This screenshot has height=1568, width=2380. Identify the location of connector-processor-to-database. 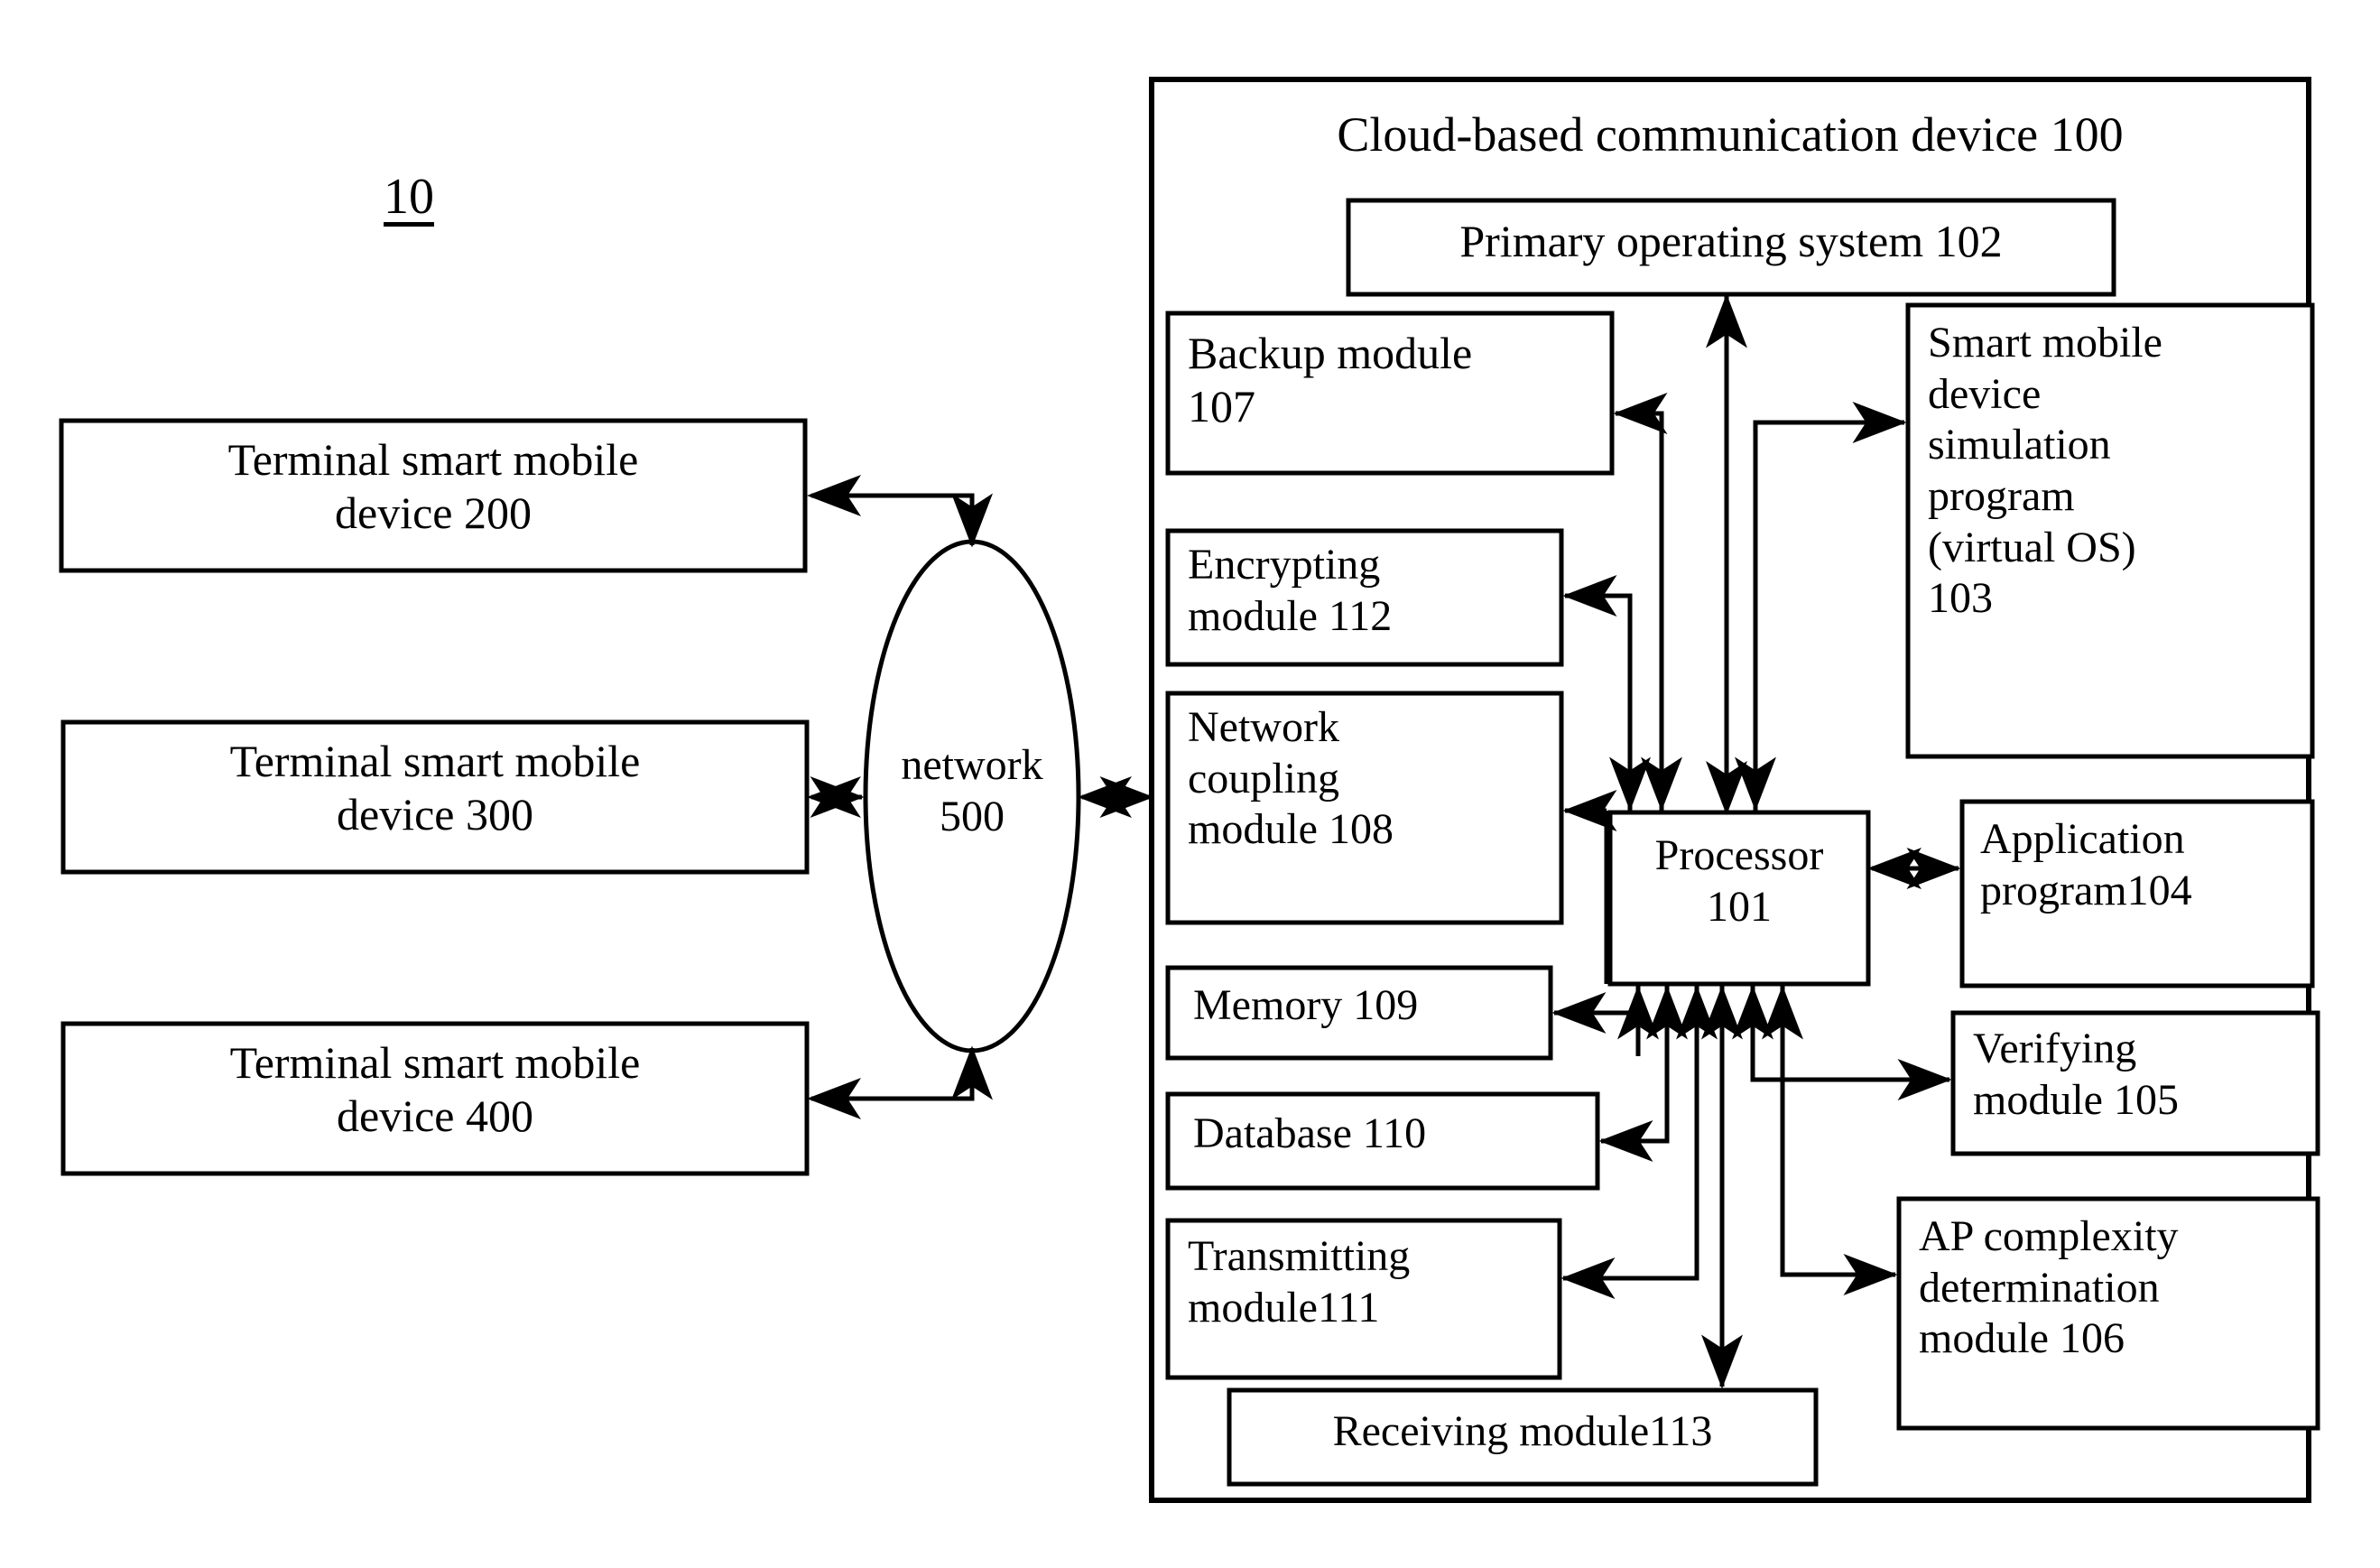
(1634, 1074).